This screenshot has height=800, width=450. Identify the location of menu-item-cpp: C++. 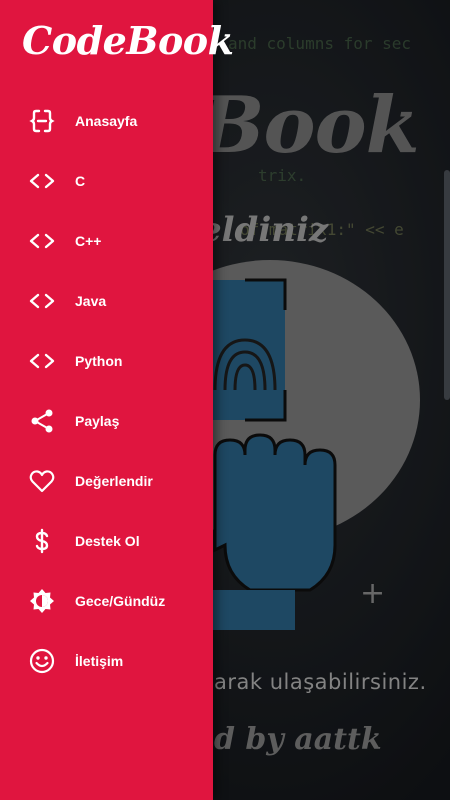
(106, 241).